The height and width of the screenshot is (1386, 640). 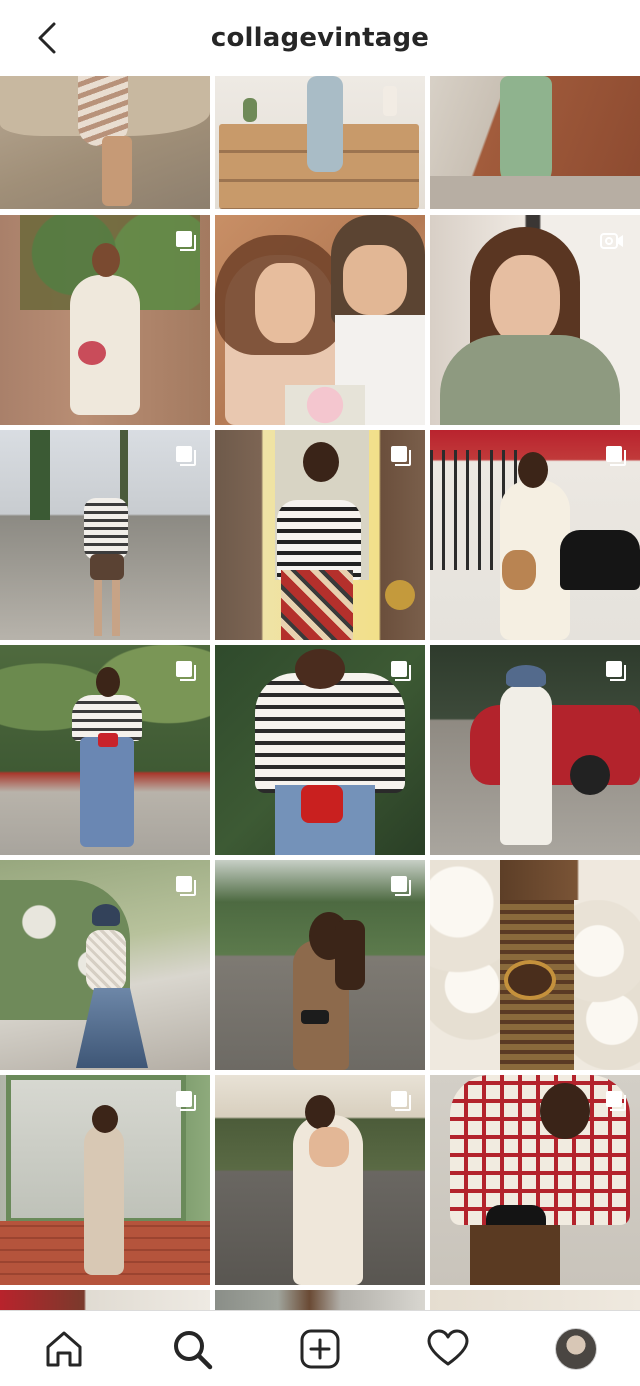 I want to click on nav-home, so click(x=64, y=1349).